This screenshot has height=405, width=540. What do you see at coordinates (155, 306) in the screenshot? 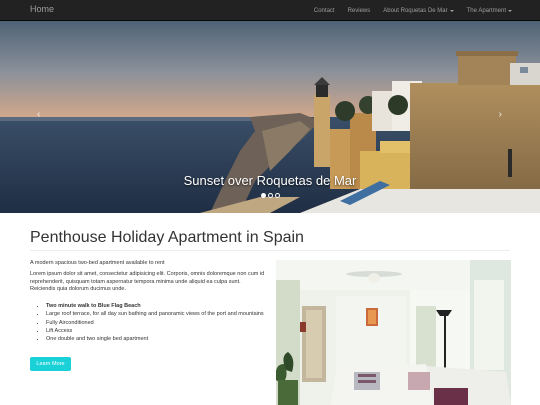
I see `list-item: Two minute walk to Blue Flag Beach` at bounding box center [155, 306].